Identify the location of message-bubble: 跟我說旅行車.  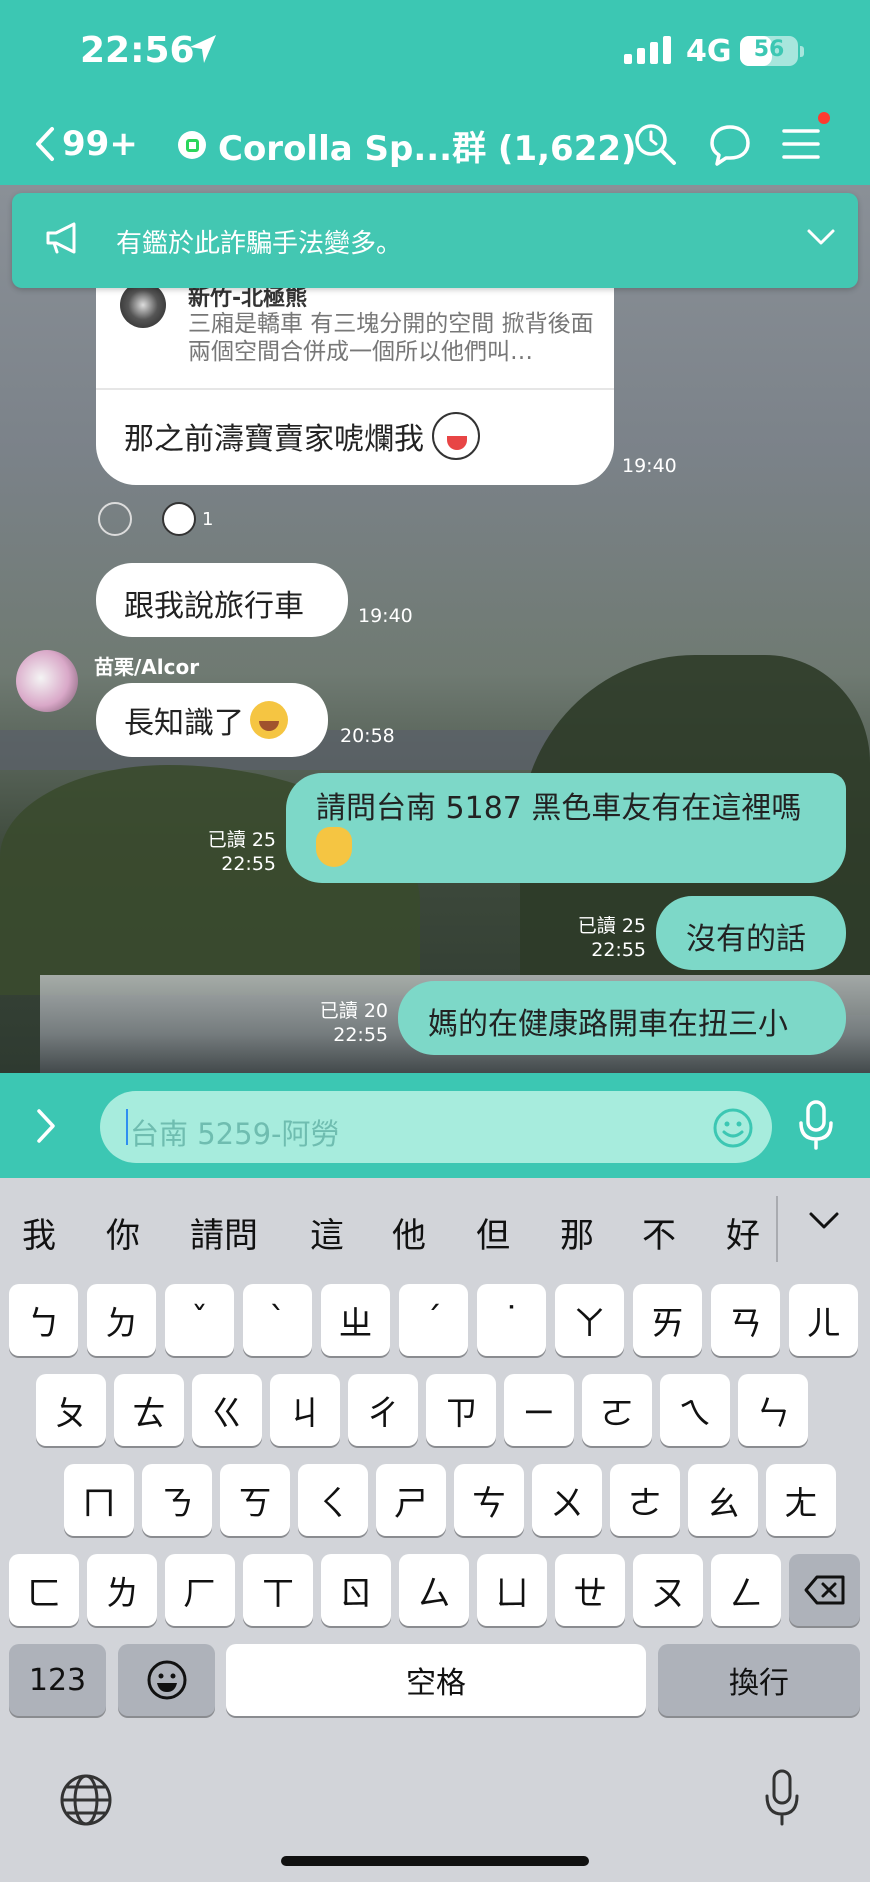
(222, 600).